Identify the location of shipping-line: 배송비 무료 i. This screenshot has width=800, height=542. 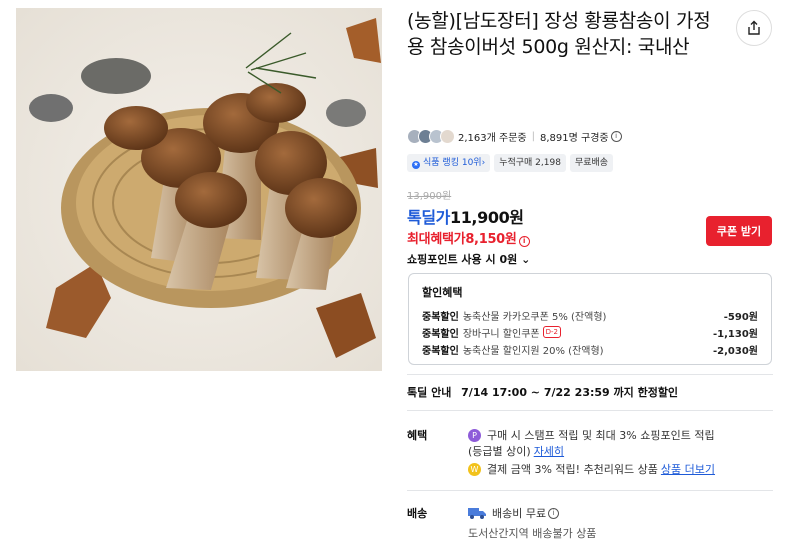
(514, 513).